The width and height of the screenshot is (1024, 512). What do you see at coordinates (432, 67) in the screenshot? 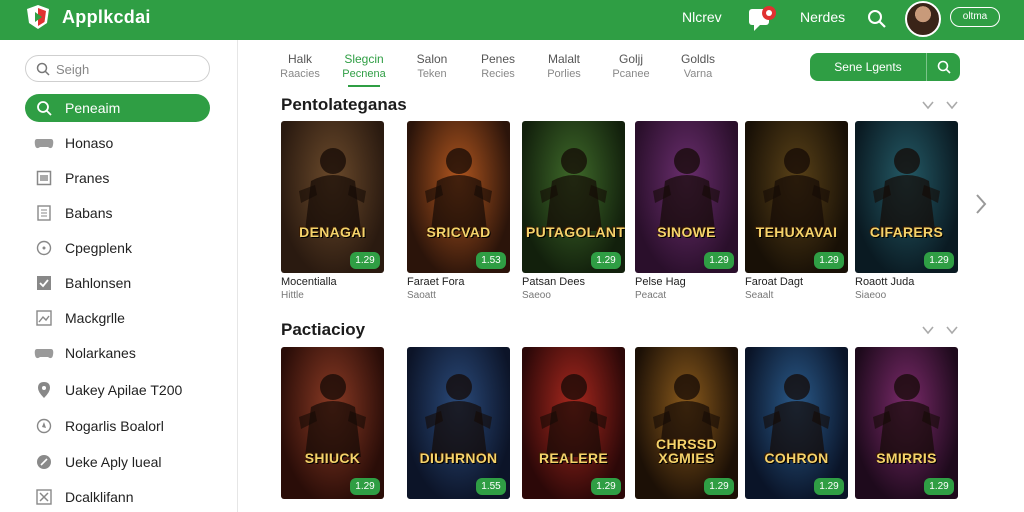
I see `tab-salon: Salon Teken` at bounding box center [432, 67].